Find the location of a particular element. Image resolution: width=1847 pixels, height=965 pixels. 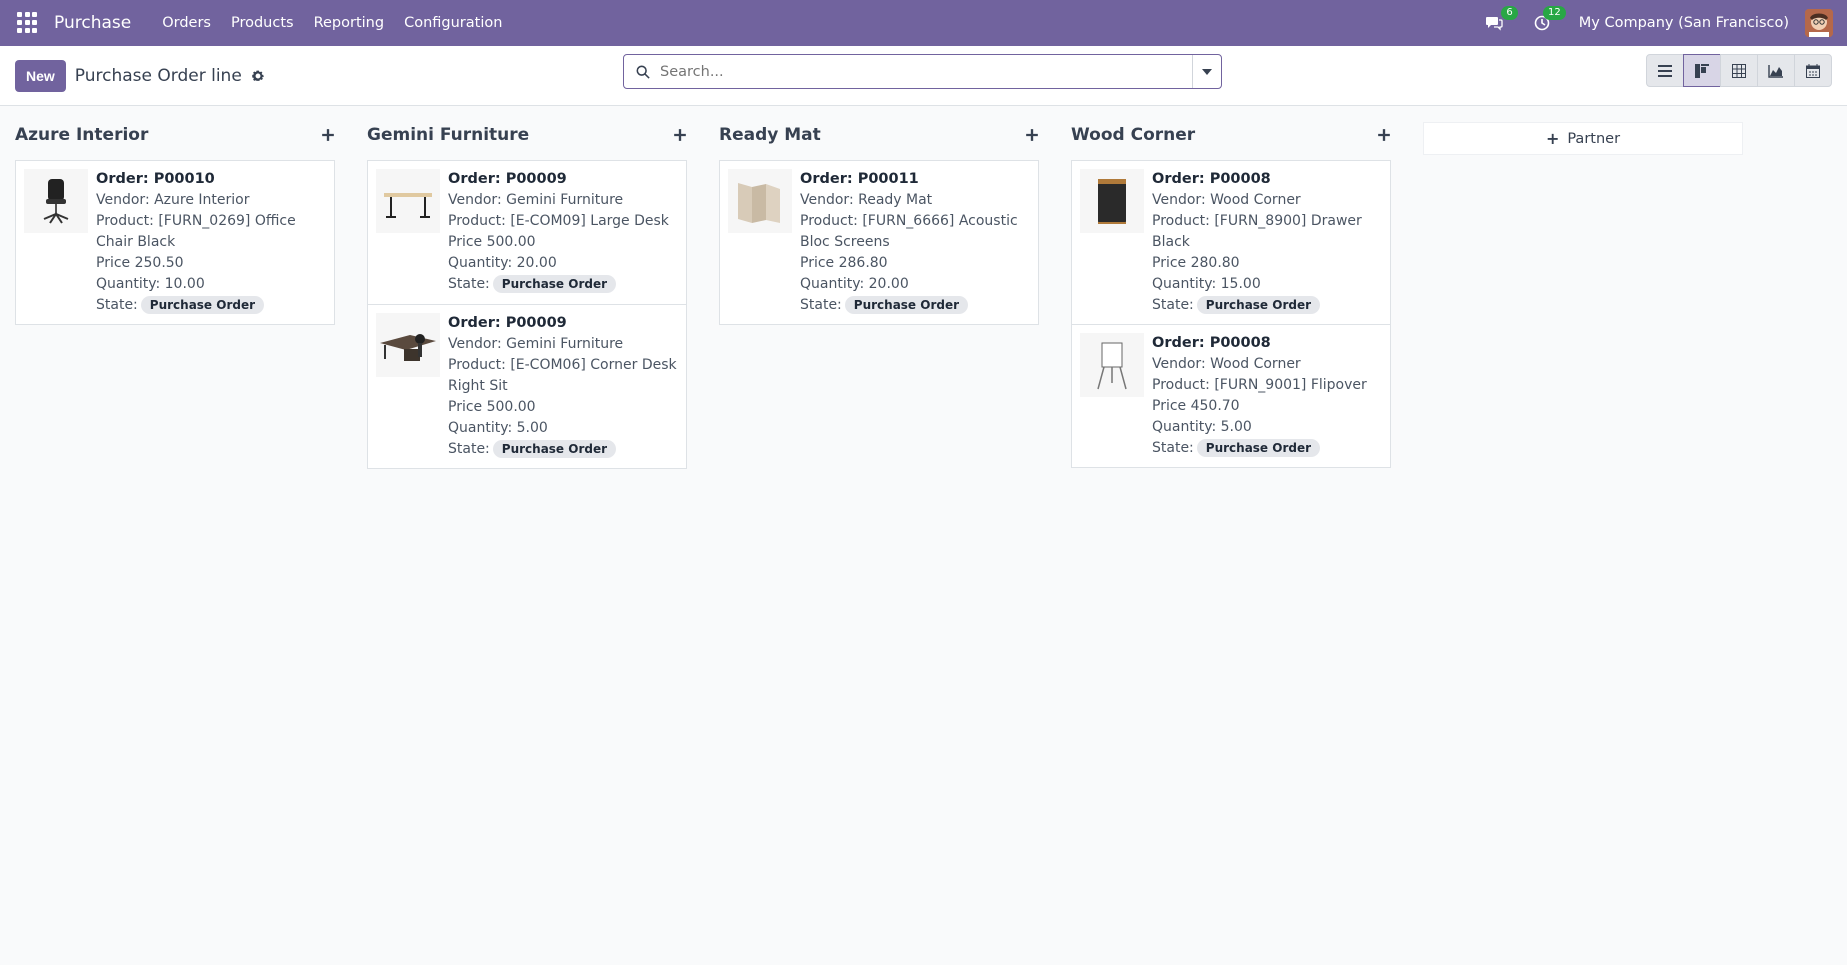

column-title: Wood Corner is located at coordinates (1133, 135).